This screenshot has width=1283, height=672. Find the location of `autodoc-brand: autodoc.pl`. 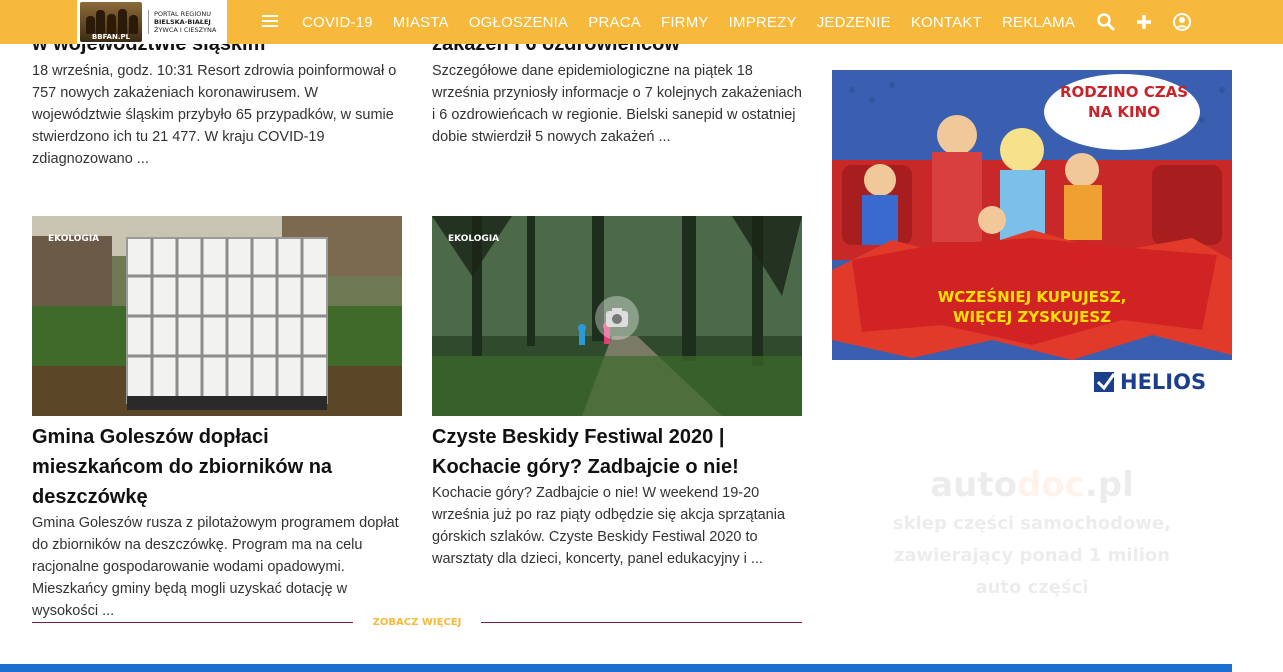

autodoc-brand: autodoc.pl is located at coordinates (1032, 485).